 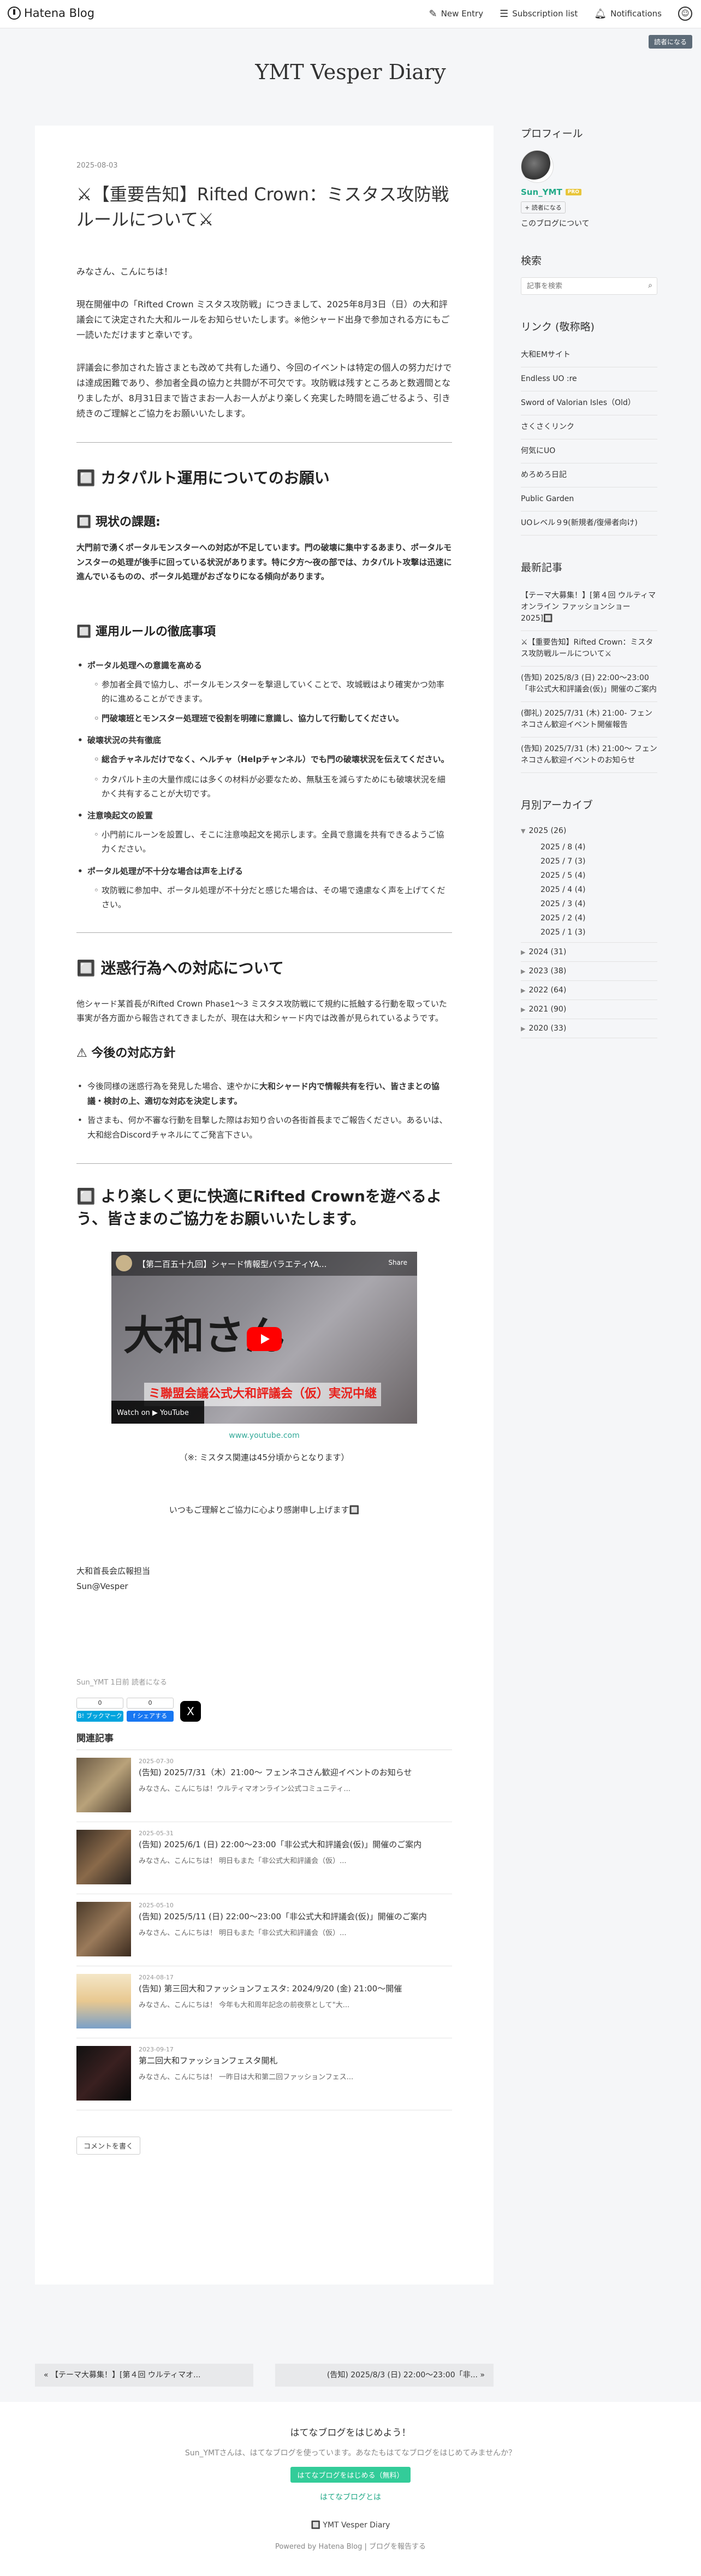 I want to click on subheading-issue: 🔲 現状の課題:, so click(x=119, y=522).